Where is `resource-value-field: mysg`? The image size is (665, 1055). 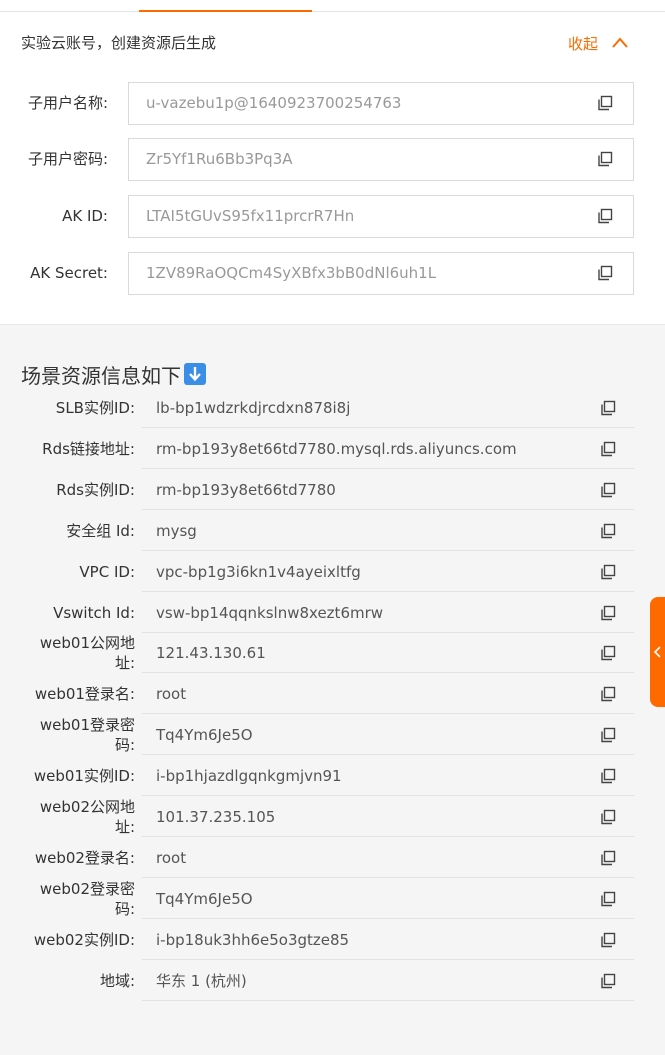
resource-value-field: mysg is located at coordinates (388, 531).